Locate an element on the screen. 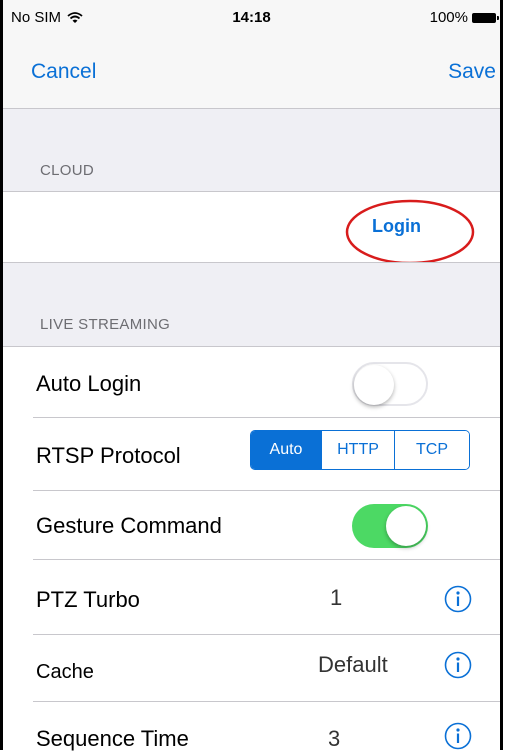 Image resolution: width=506 pixels, height=752 pixels. sequence-time-row: Sequence Time is located at coordinates (251, 726).